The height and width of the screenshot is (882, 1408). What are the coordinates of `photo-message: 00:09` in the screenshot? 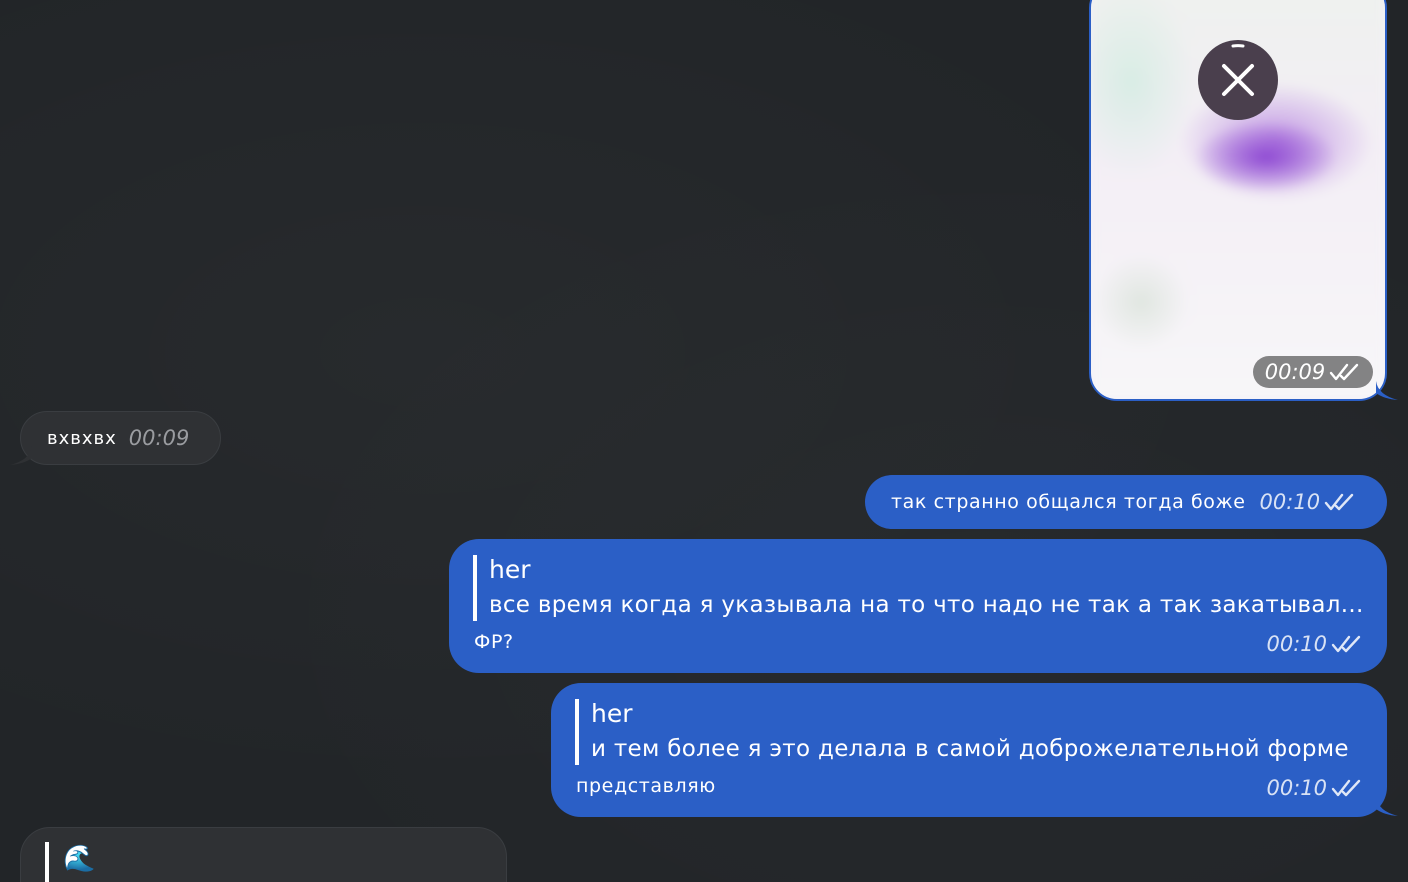 It's located at (1238, 200).